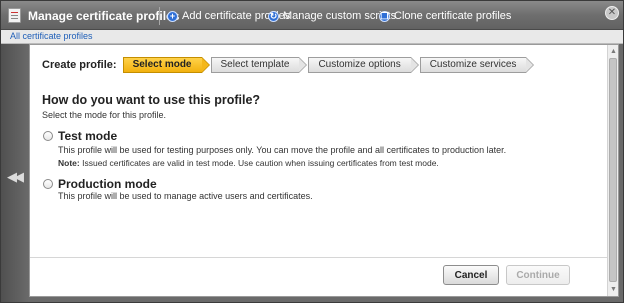 The image size is (624, 303). I want to click on clone-certificate-profiles-label: Clone certificate profiles, so click(453, 16).